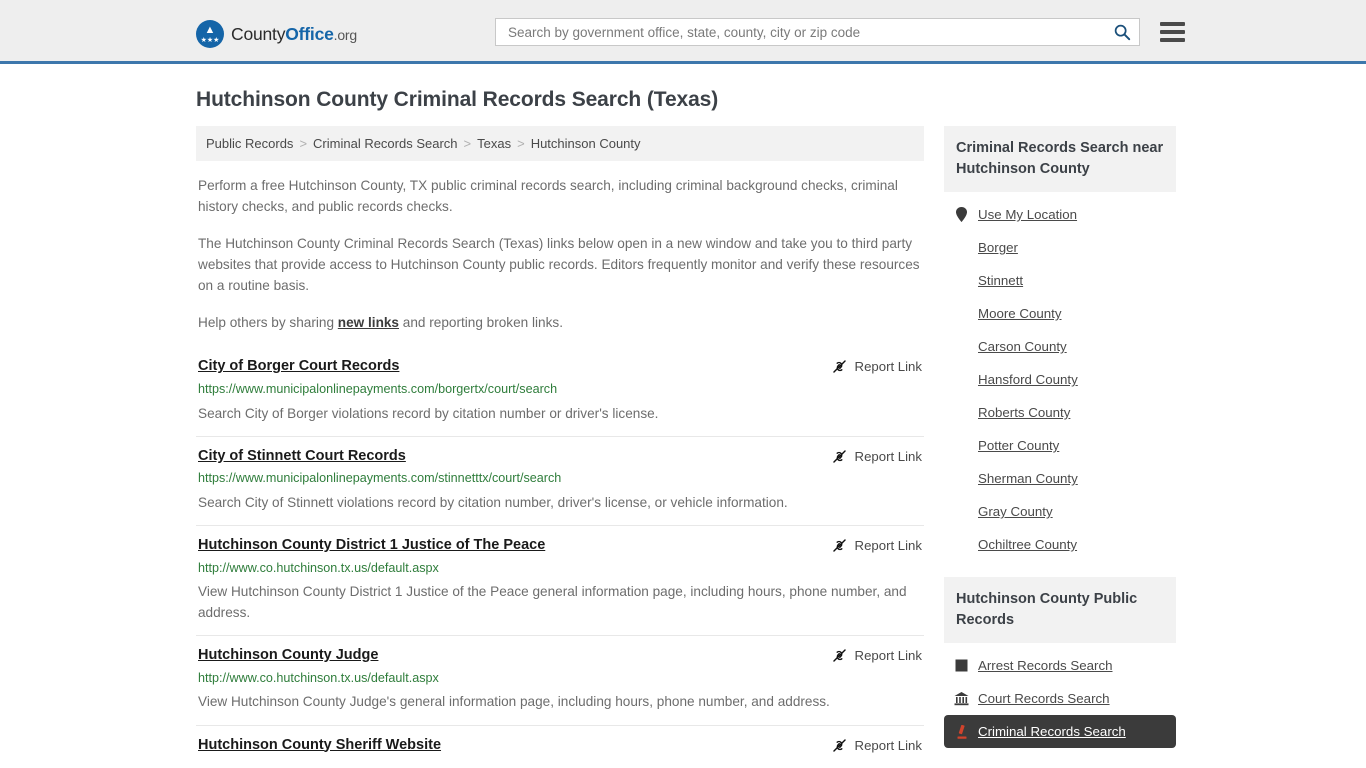 This screenshot has height=768, width=1366. Describe the element at coordinates (998, 247) in the screenshot. I see `sidebar-item-label: Borger` at that location.